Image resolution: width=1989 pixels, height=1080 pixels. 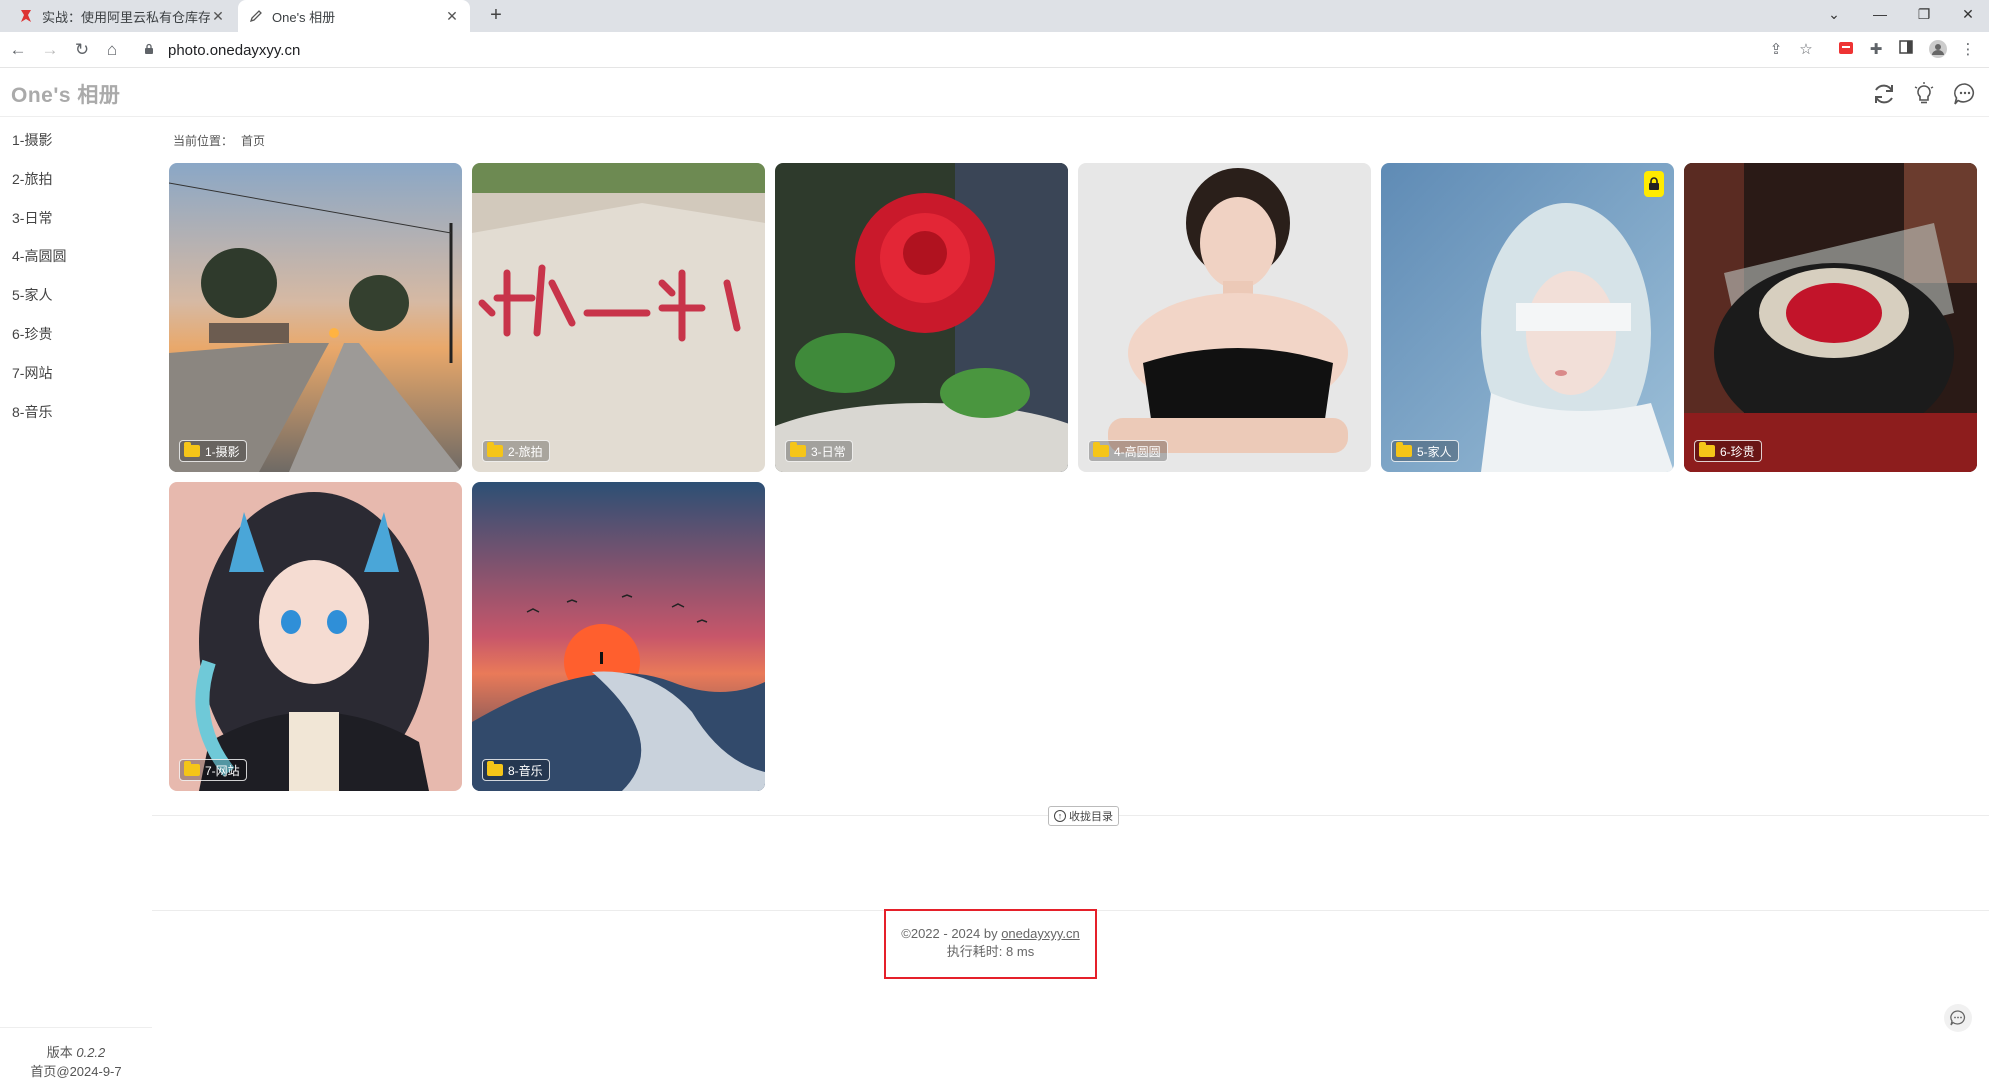 I want to click on album-label: 5-家人, so click(x=1425, y=451).